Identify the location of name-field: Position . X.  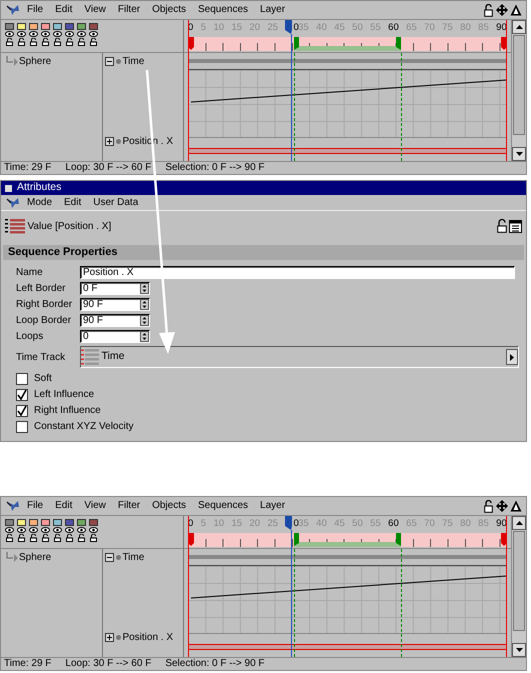
(297, 272).